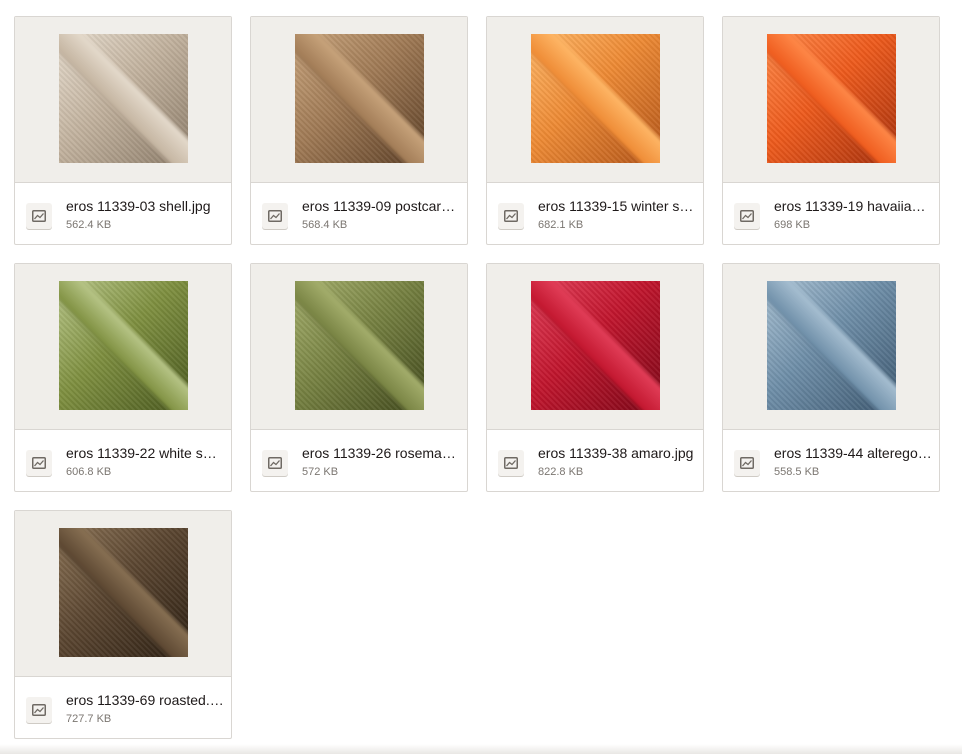 The image size is (962, 754). What do you see at coordinates (481, 749) in the screenshot?
I see `scroll-fade` at bounding box center [481, 749].